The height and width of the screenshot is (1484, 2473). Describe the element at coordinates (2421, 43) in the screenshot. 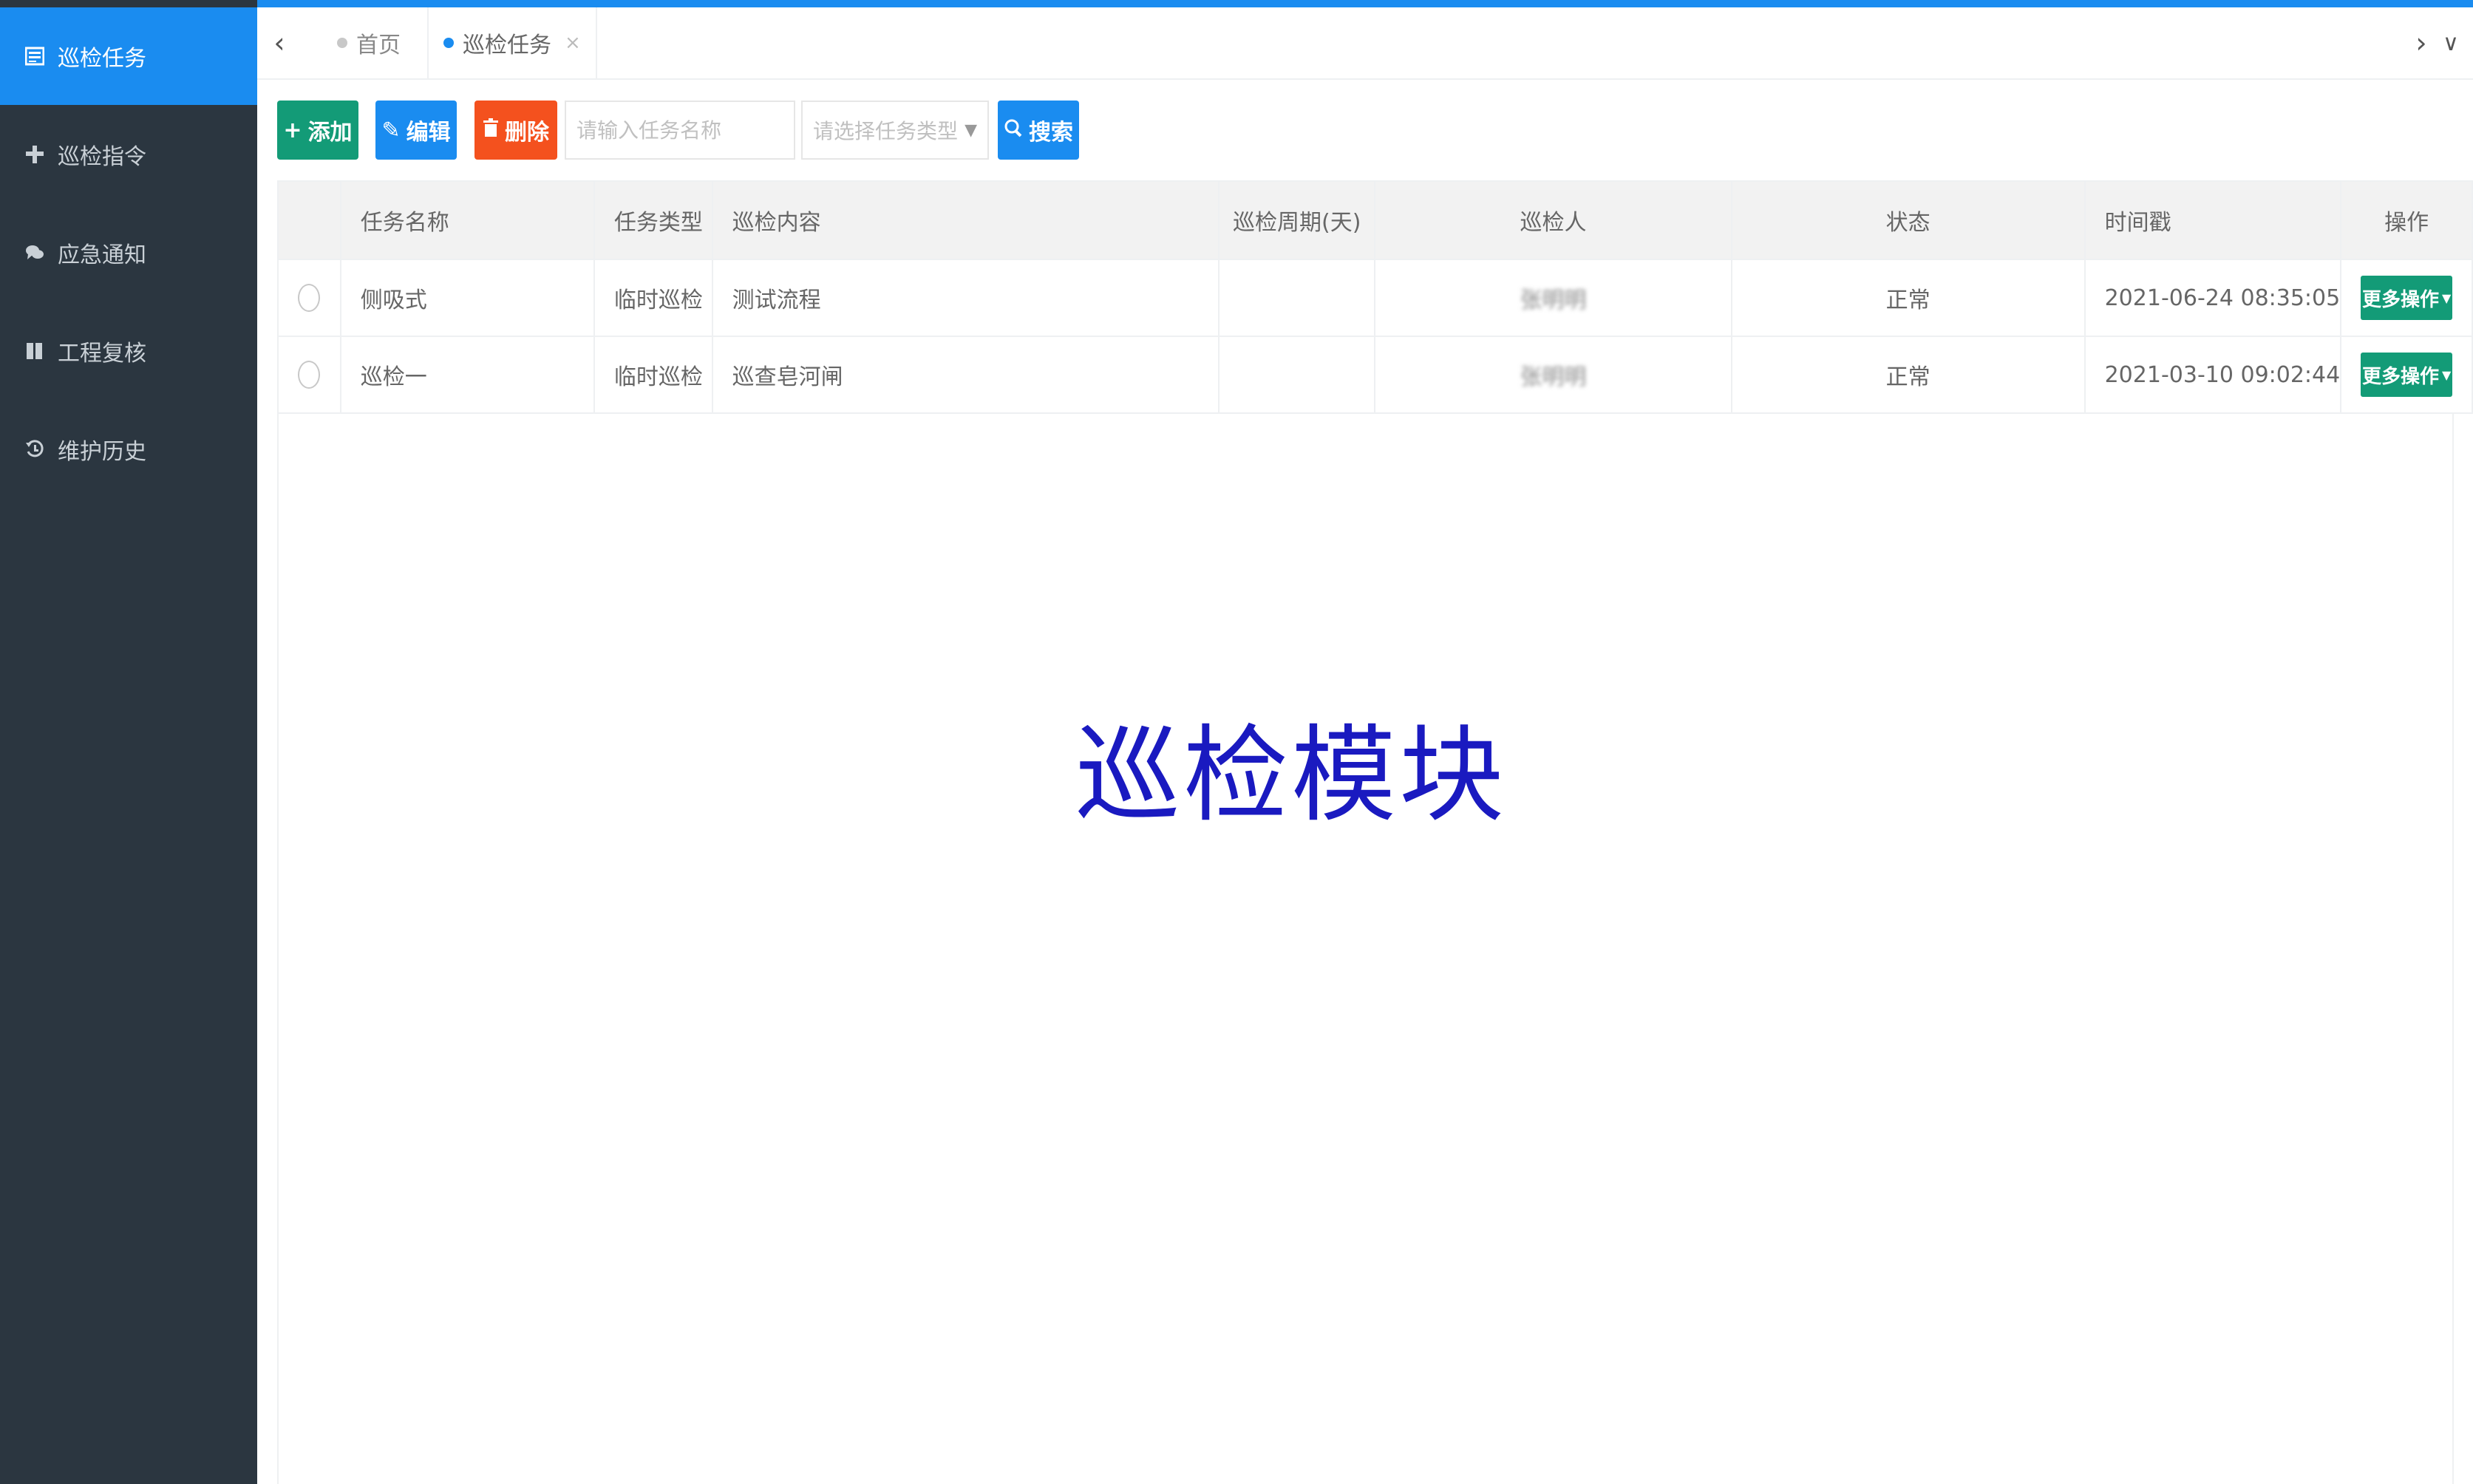

I see `chevron-right-icon: ›` at that location.